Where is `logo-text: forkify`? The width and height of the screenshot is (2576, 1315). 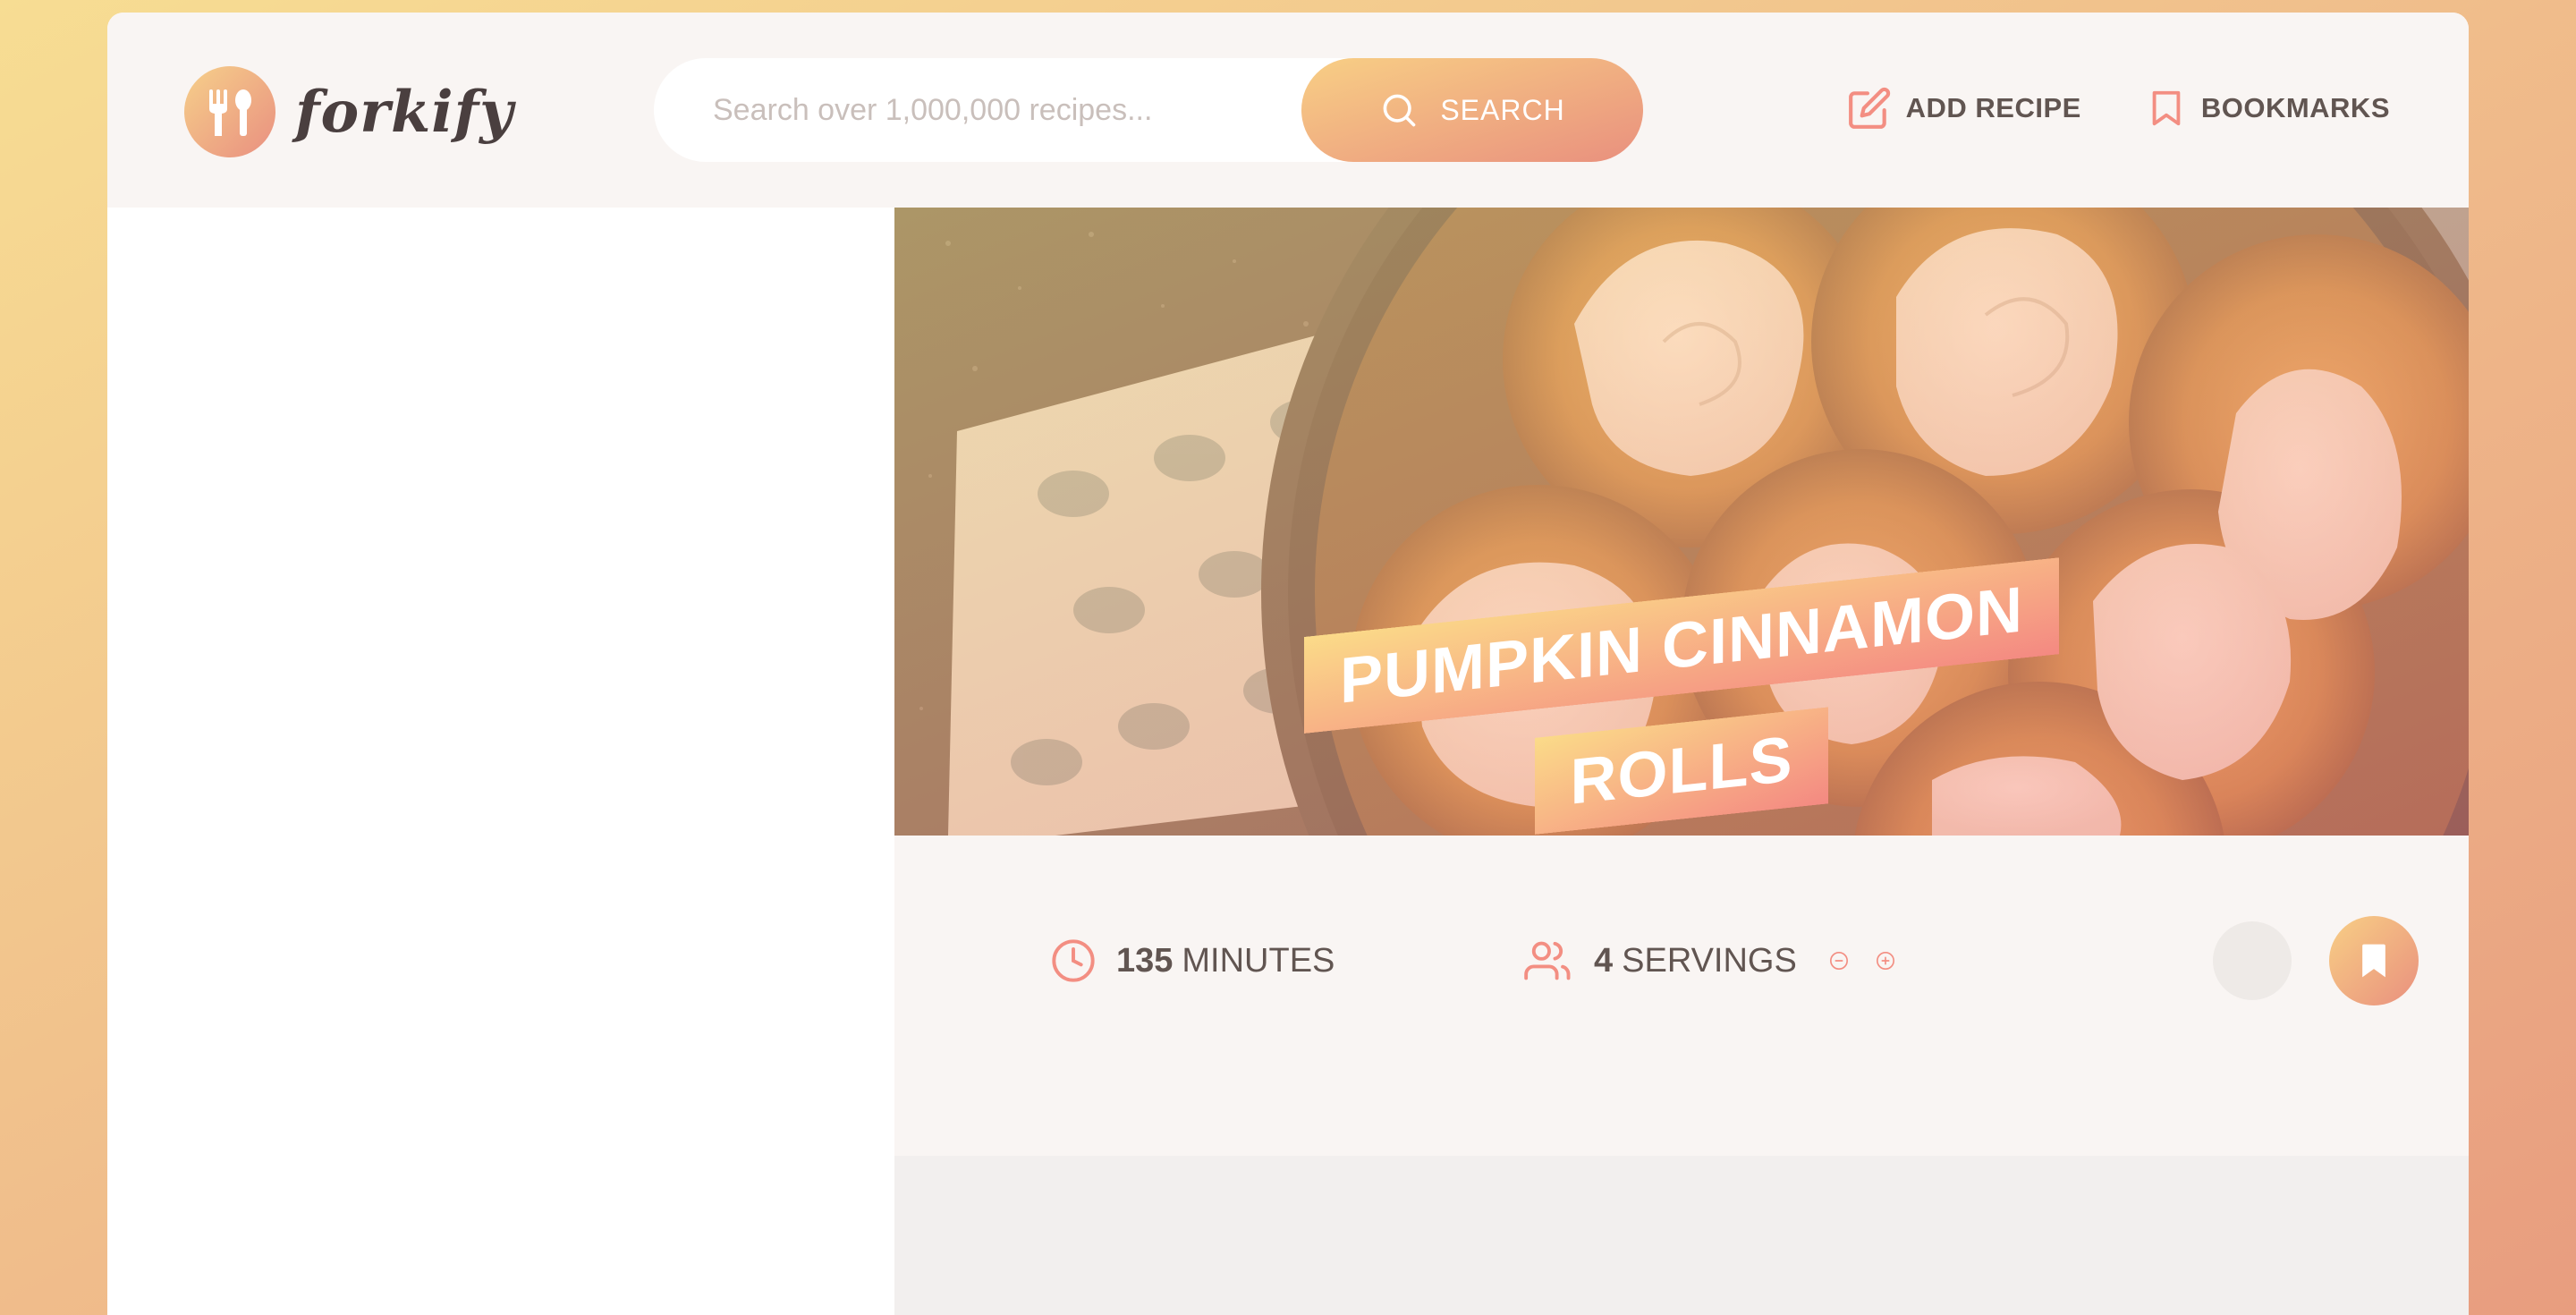 logo-text: forkify is located at coordinates (404, 112).